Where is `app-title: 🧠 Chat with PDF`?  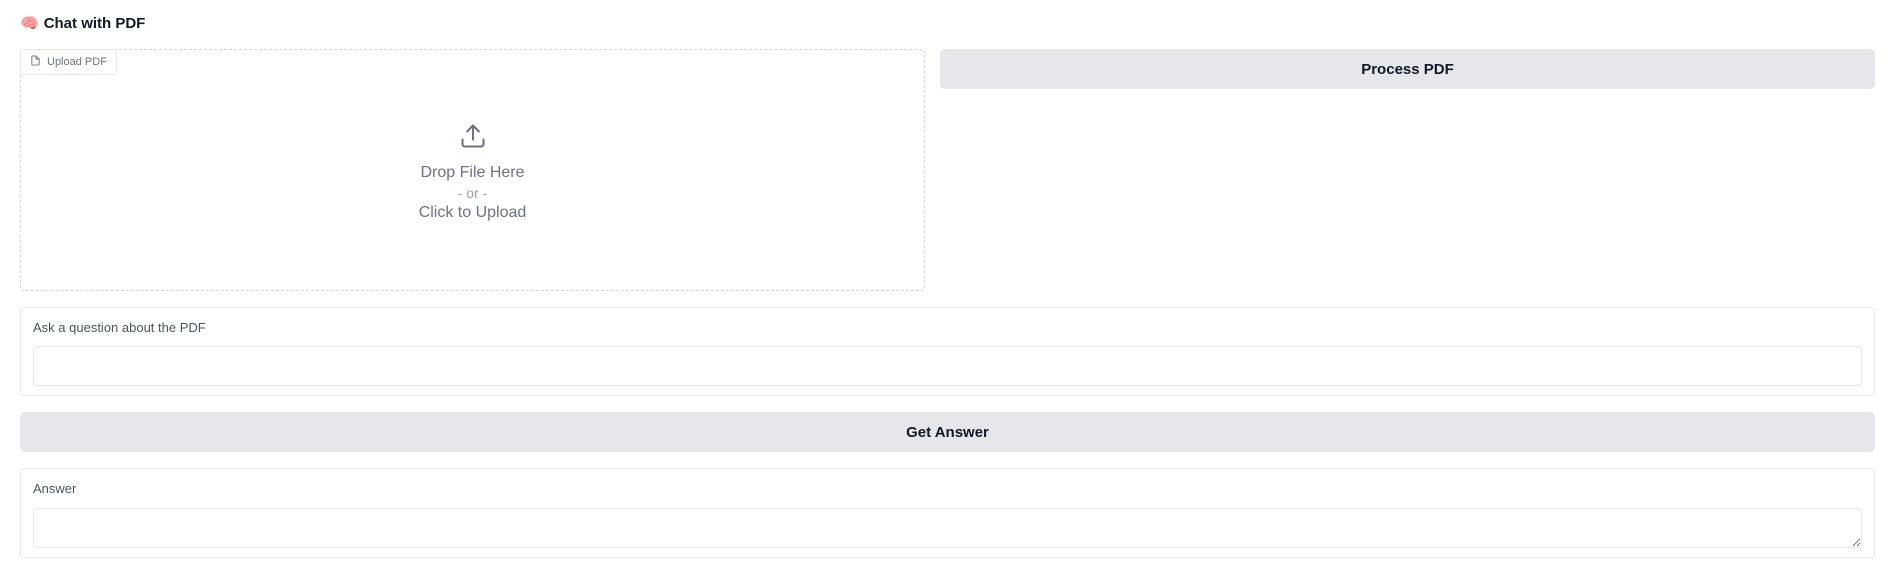
app-title: 🧠 Chat with PDF is located at coordinates (82, 23).